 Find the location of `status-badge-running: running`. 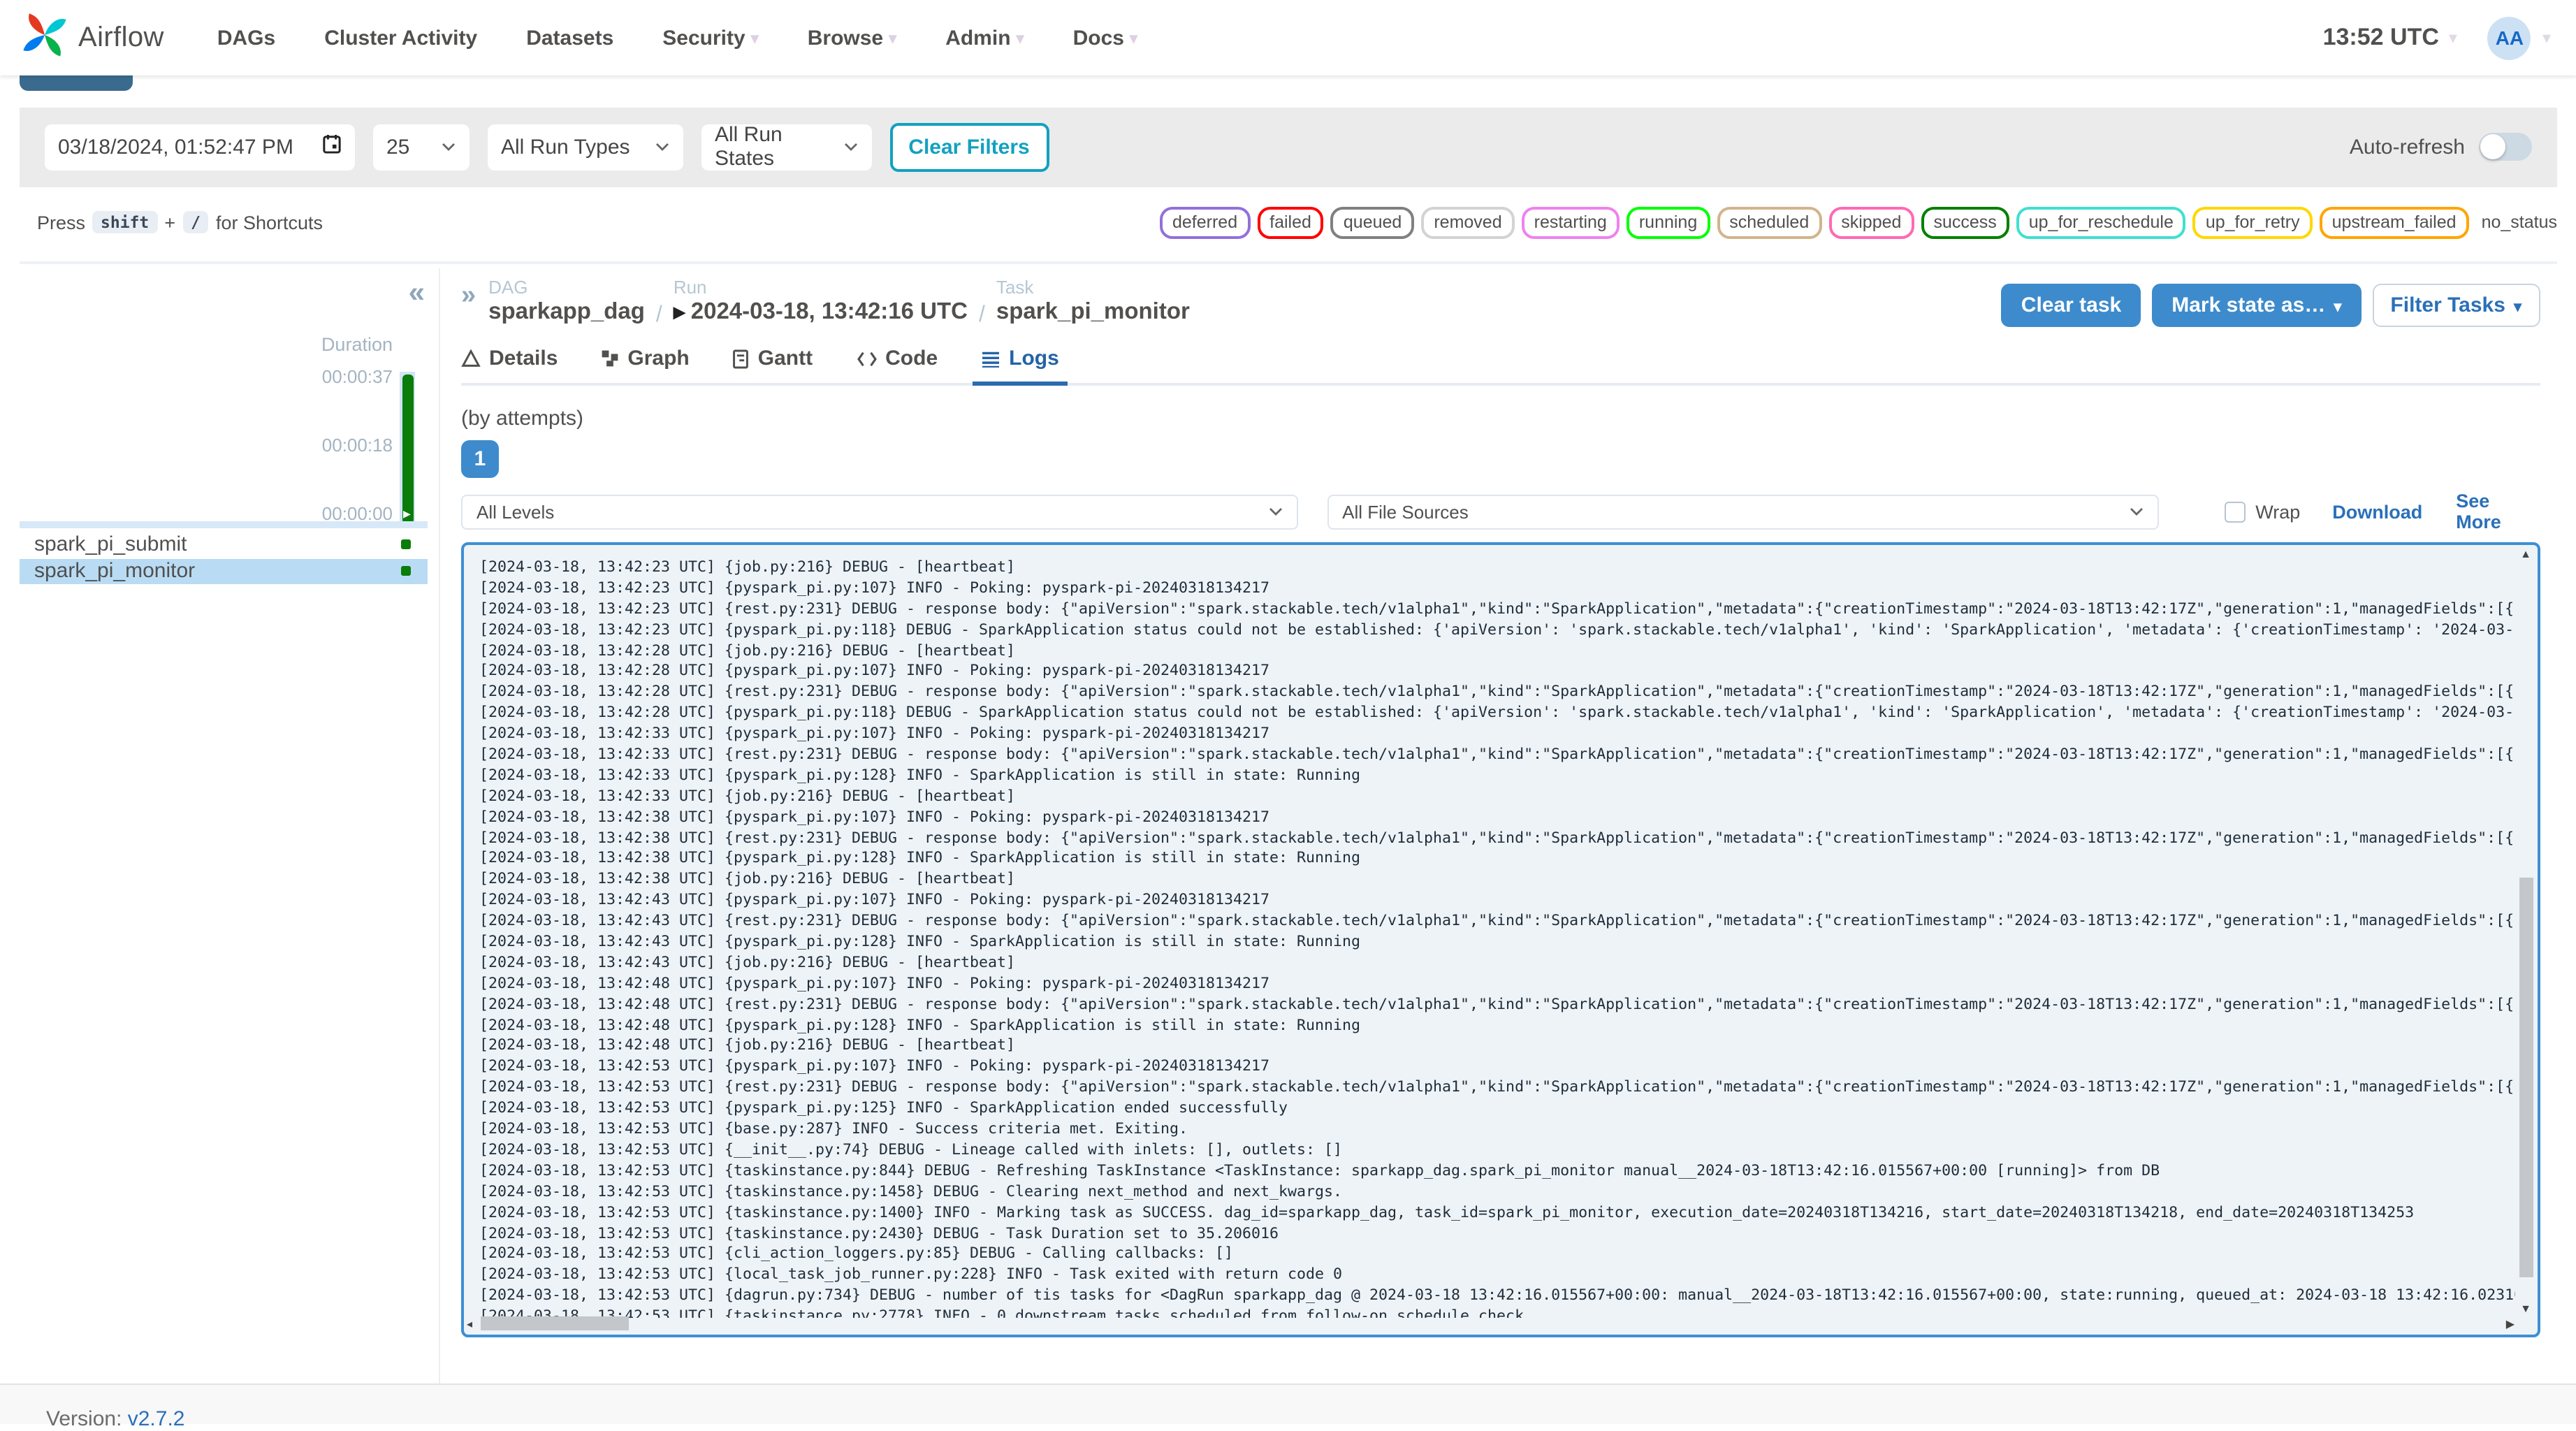

status-badge-running: running is located at coordinates (1668, 222).